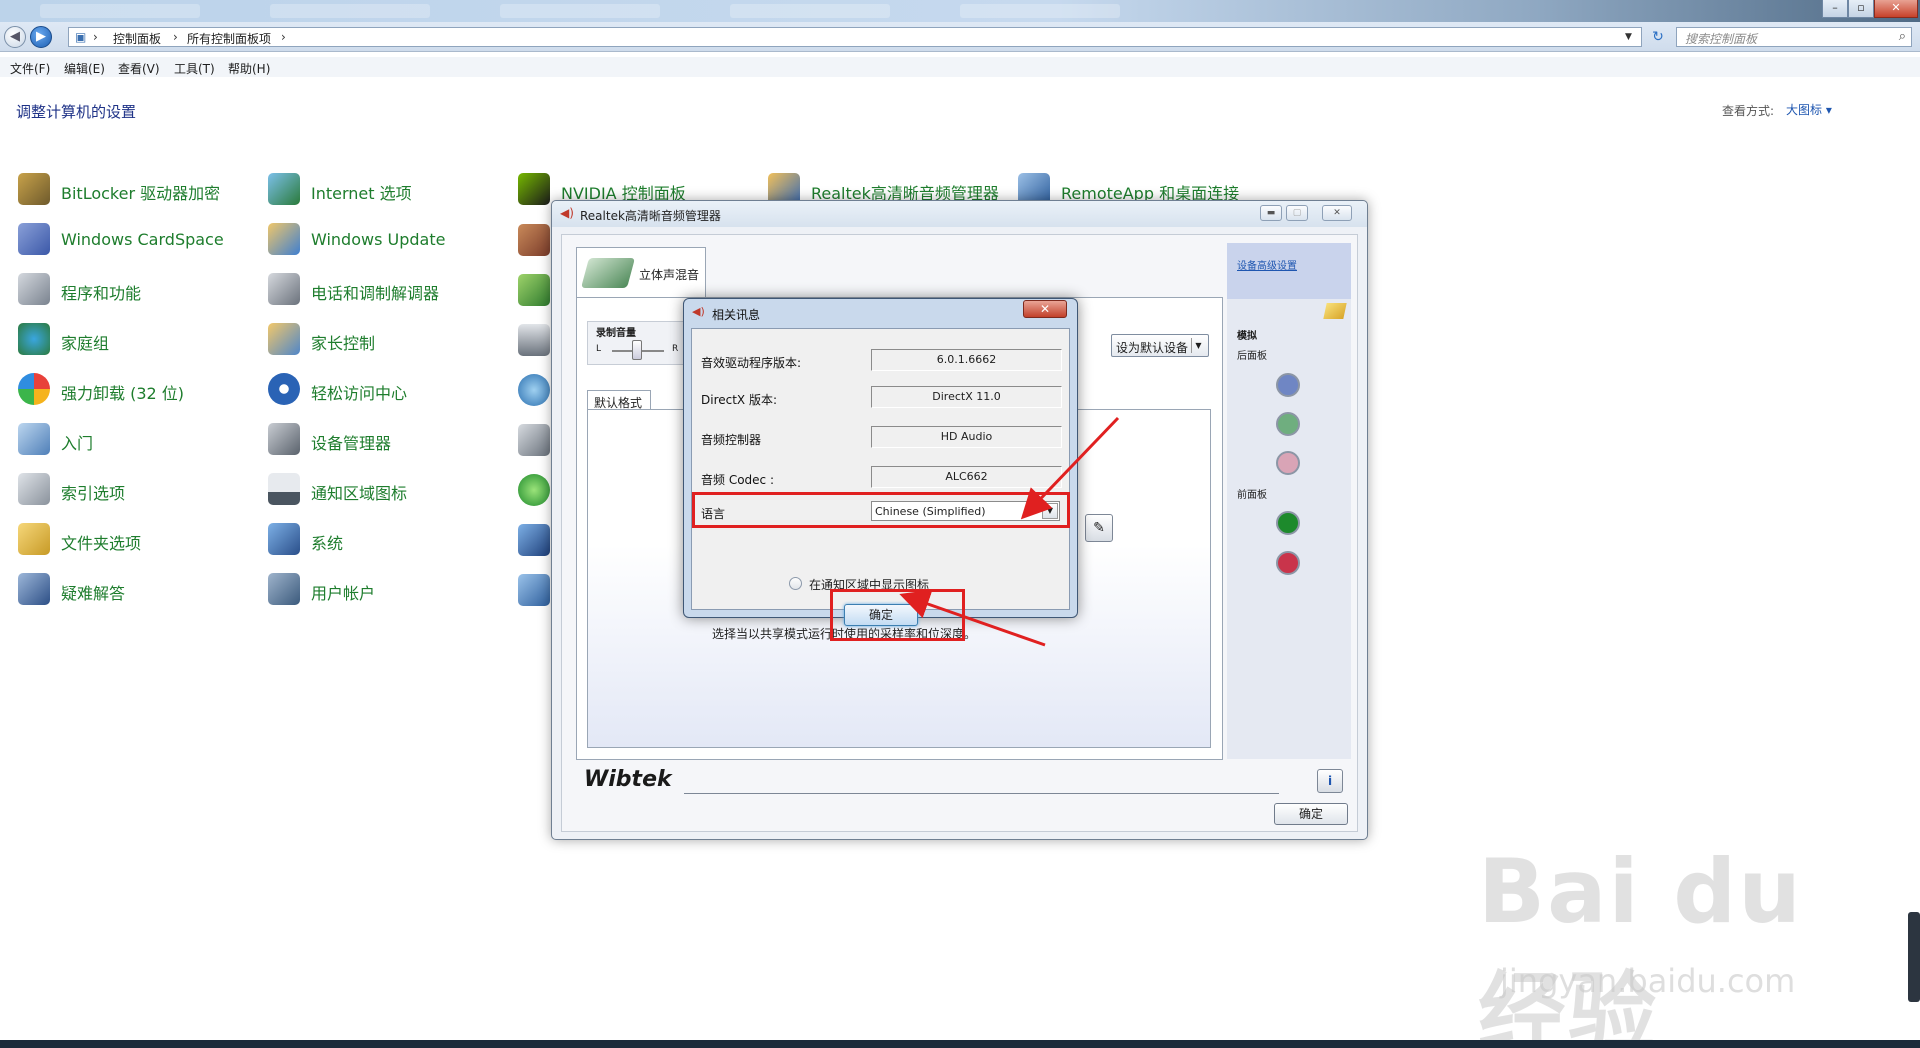 This screenshot has width=1920, height=1048. What do you see at coordinates (855, 37) in the screenshot?
I see `address-field: ▣ › 控制面板 › 所有控制面板项 › ▼` at bounding box center [855, 37].